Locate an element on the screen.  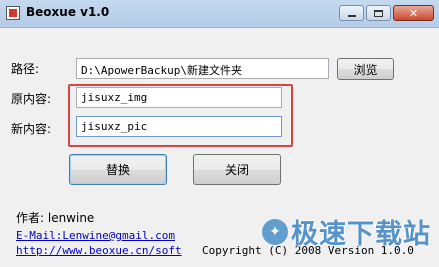
minimize-icon is located at coordinates (351, 16).